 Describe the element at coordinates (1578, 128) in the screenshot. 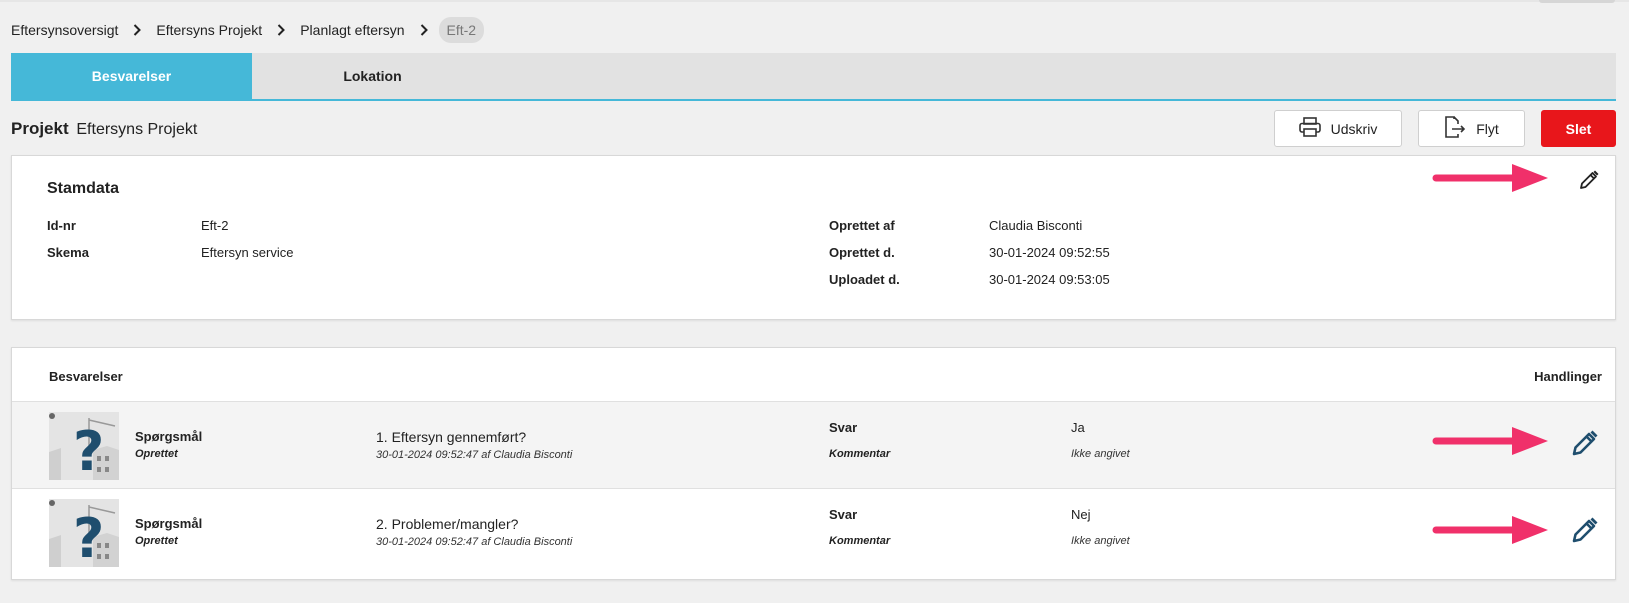

I see `delete-button: Slet` at that location.